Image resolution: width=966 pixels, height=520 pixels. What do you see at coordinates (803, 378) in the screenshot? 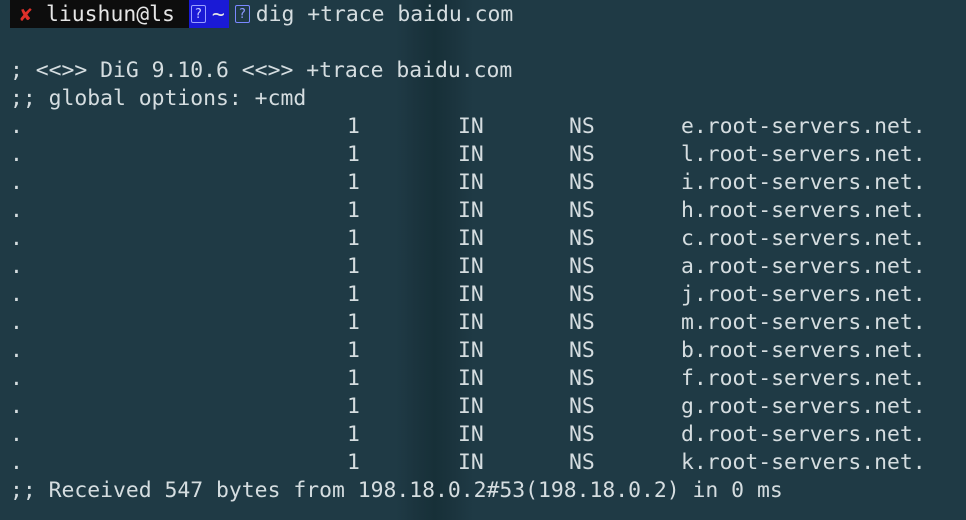
I see `record-nameserver: f.root-servers.net.` at bounding box center [803, 378].